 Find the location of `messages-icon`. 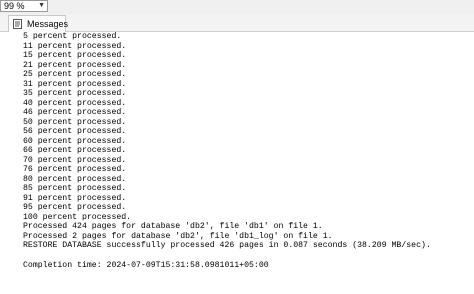

messages-icon is located at coordinates (17, 24).